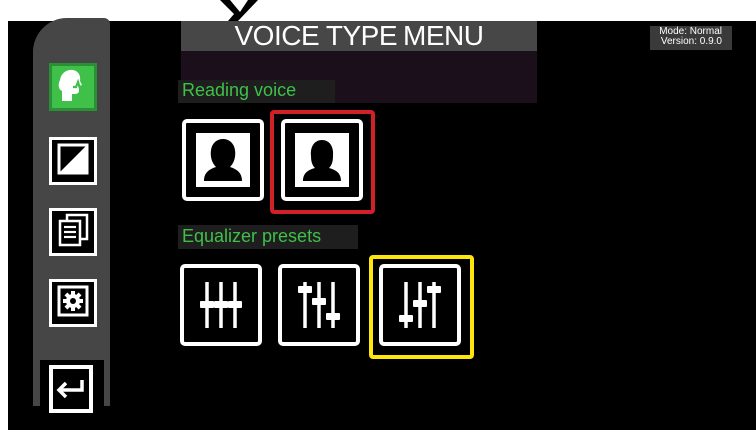 This screenshot has width=756, height=430. I want to click on sidebar-item-documents, so click(73, 232).